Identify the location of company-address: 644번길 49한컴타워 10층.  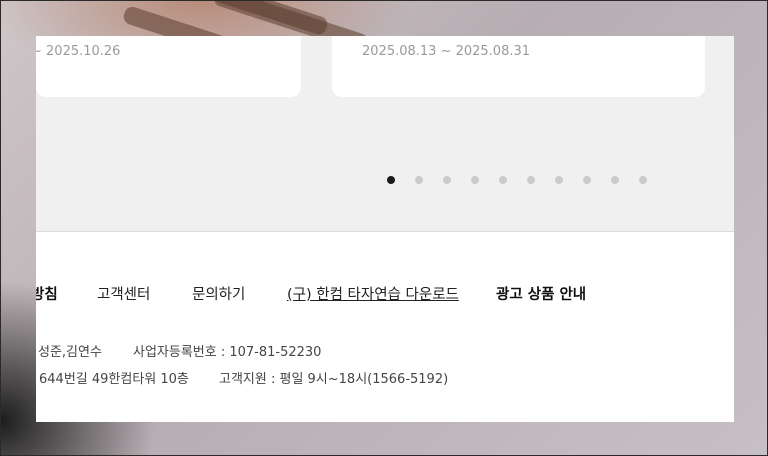
(114, 379).